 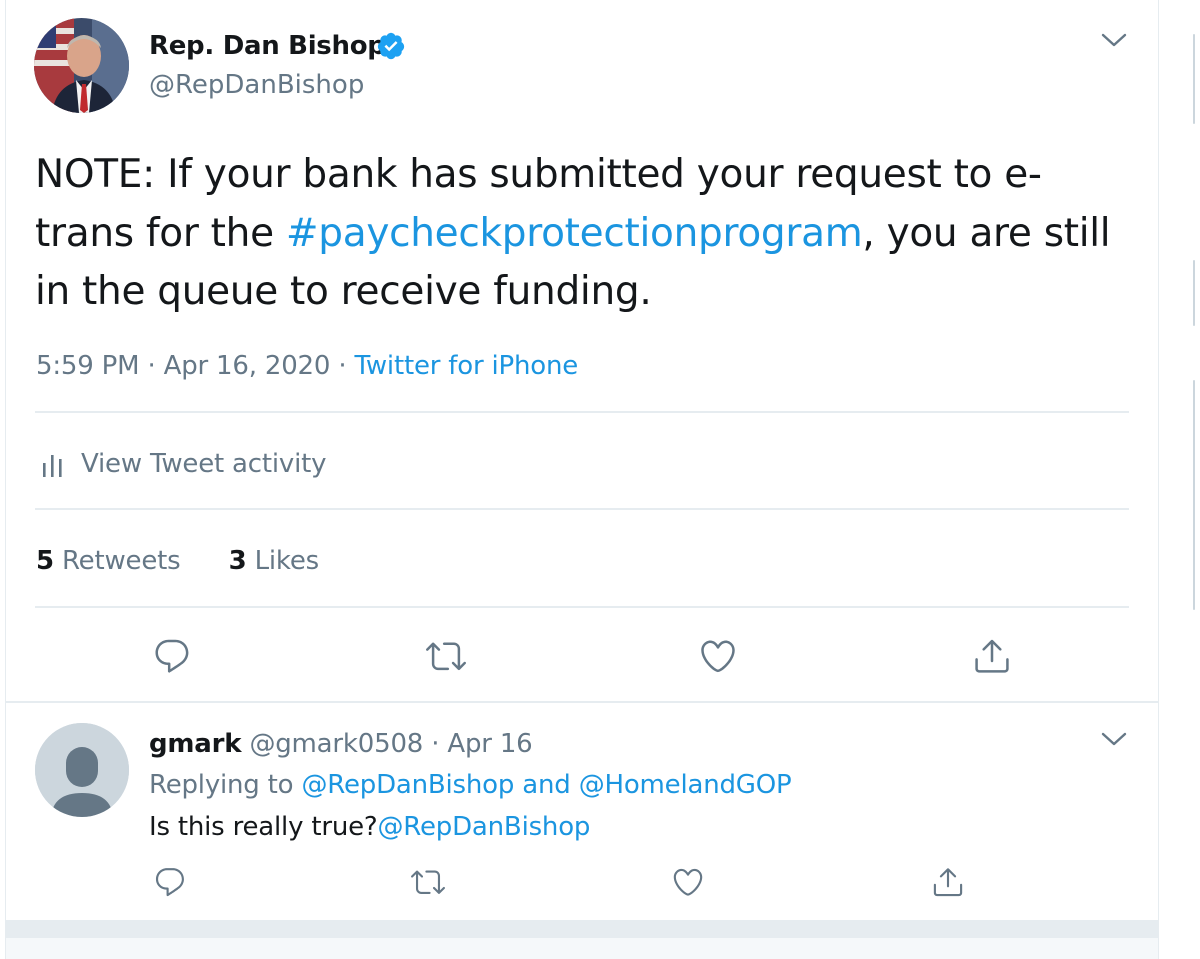 I want to click on author-display-name: Rep. Dan Bishop, so click(x=267, y=46).